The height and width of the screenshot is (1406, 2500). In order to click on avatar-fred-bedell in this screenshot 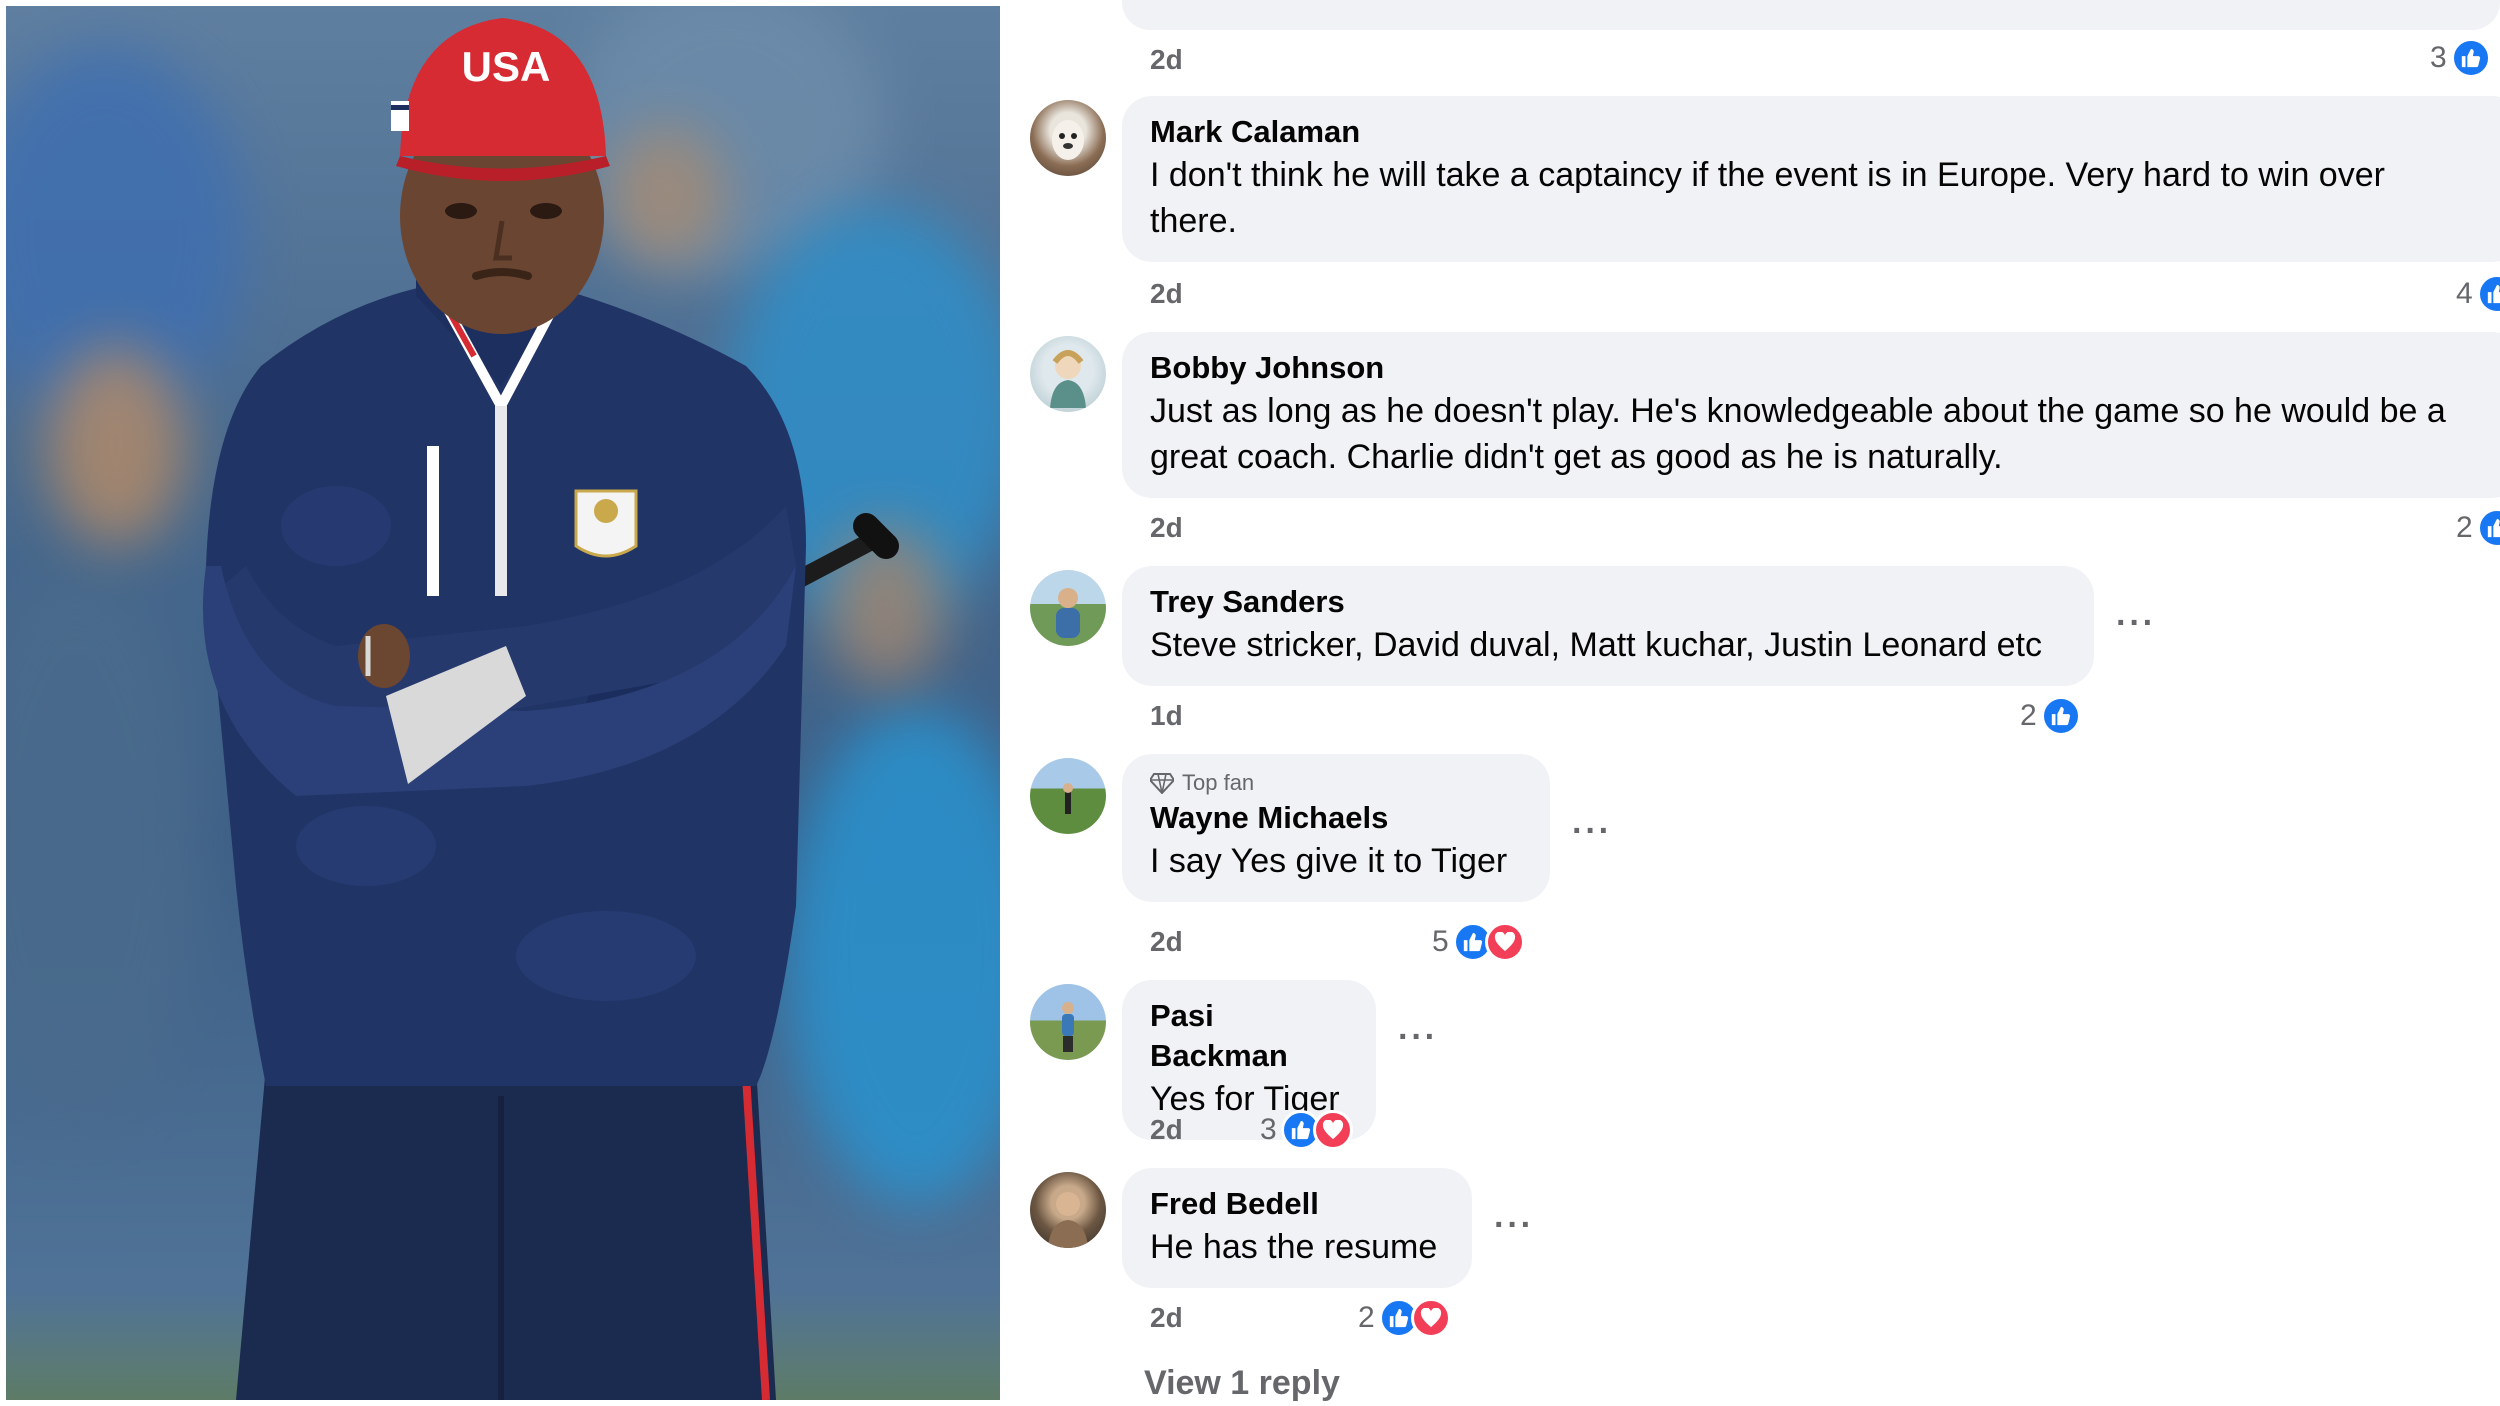, I will do `click(1068, 1210)`.